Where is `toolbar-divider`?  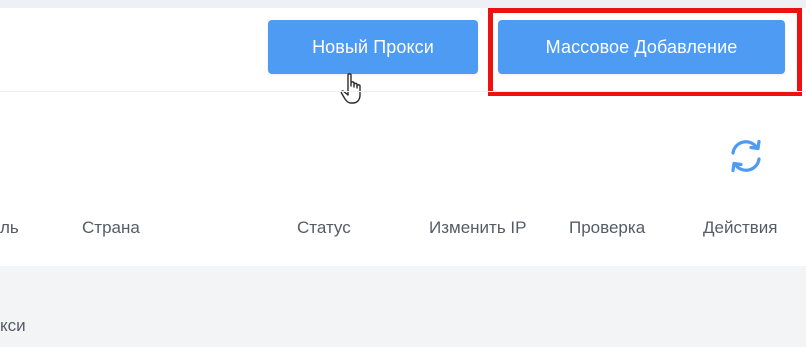
toolbar-divider is located at coordinates (403, 91).